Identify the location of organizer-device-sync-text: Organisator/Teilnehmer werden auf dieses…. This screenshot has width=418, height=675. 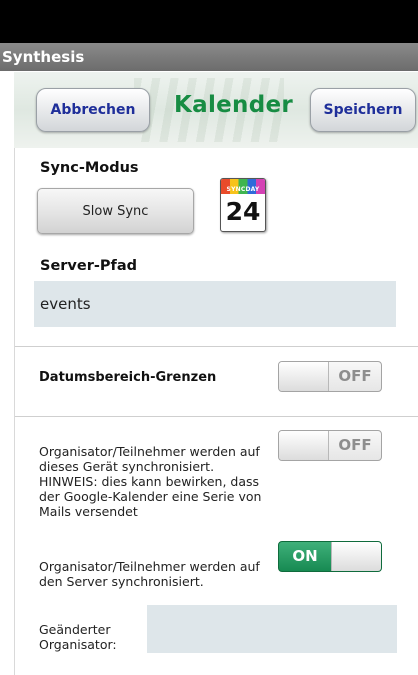
(150, 481).